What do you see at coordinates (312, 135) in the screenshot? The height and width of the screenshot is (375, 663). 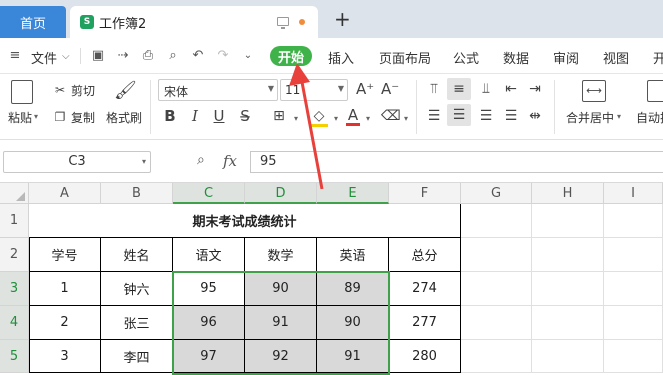 I see `arrow-shaft` at bounding box center [312, 135].